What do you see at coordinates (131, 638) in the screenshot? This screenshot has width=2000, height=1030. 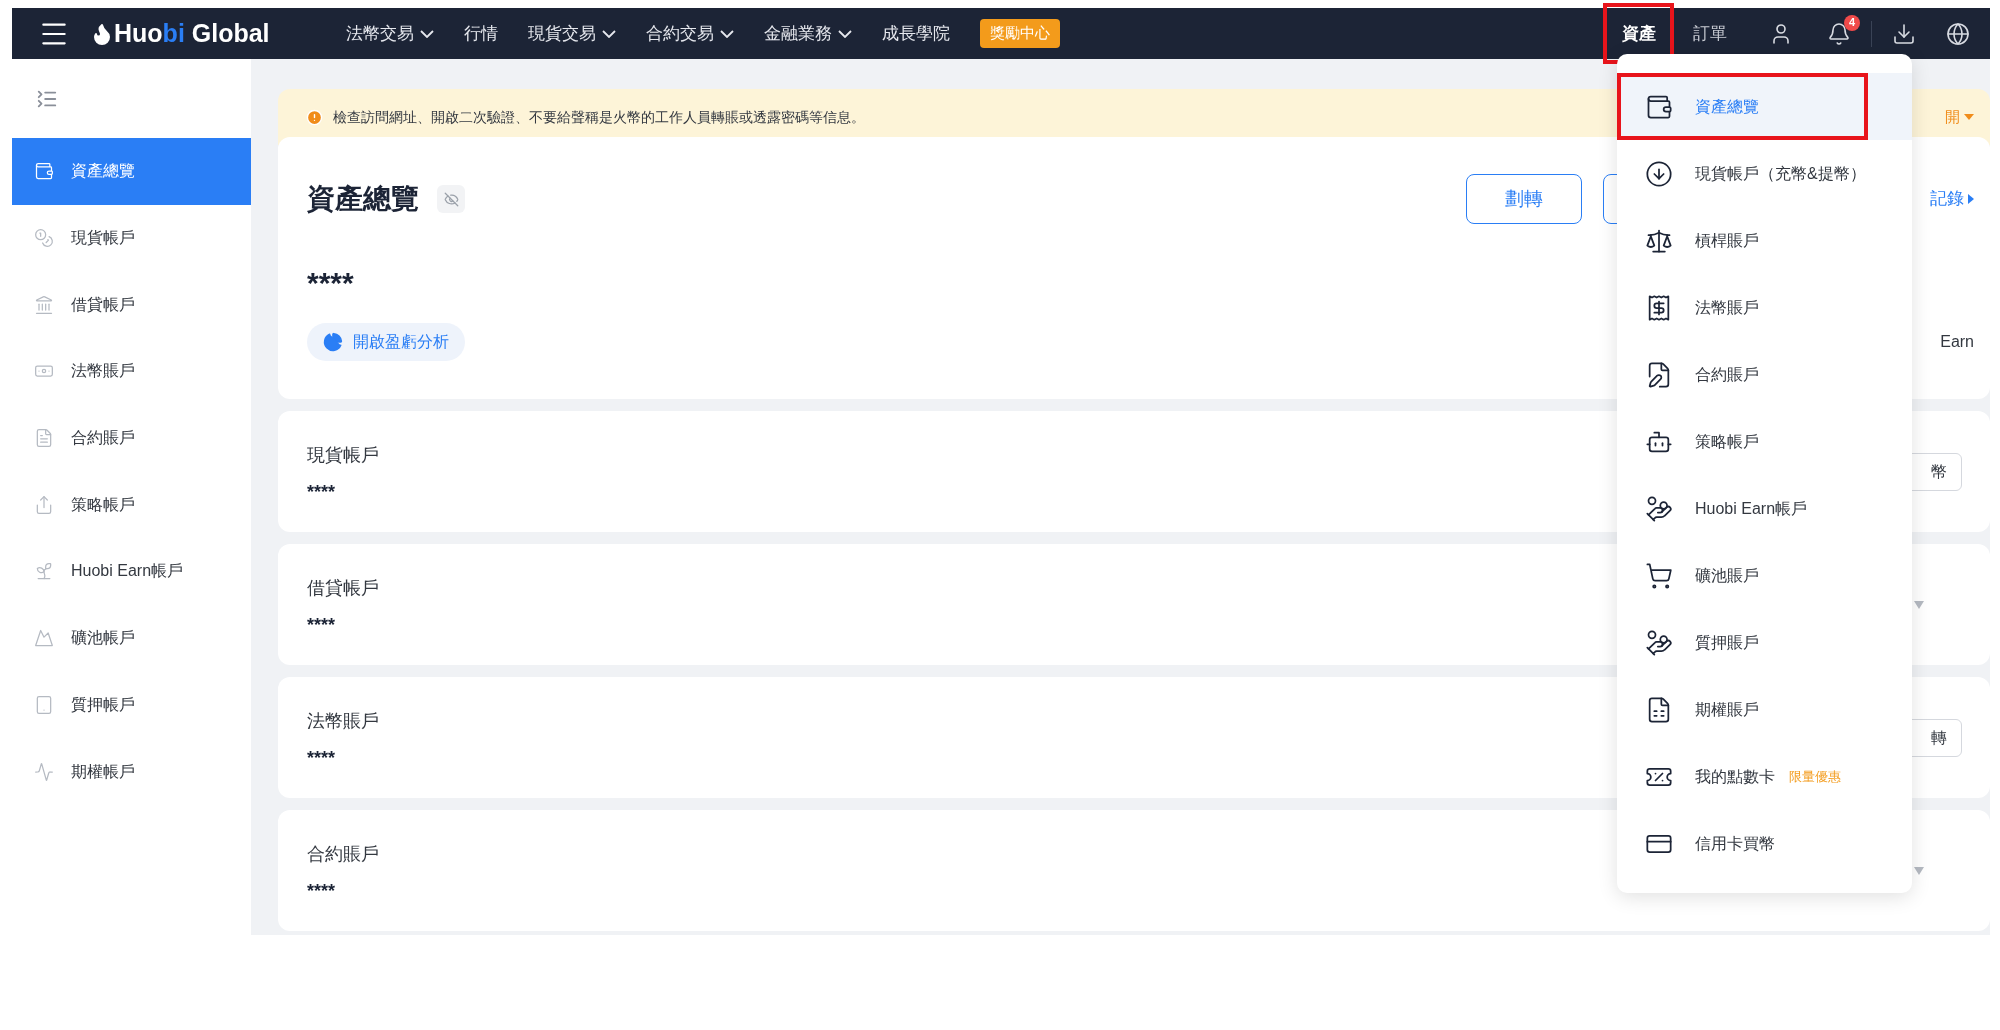 I see `sidebar-item: 礦池帳戶` at bounding box center [131, 638].